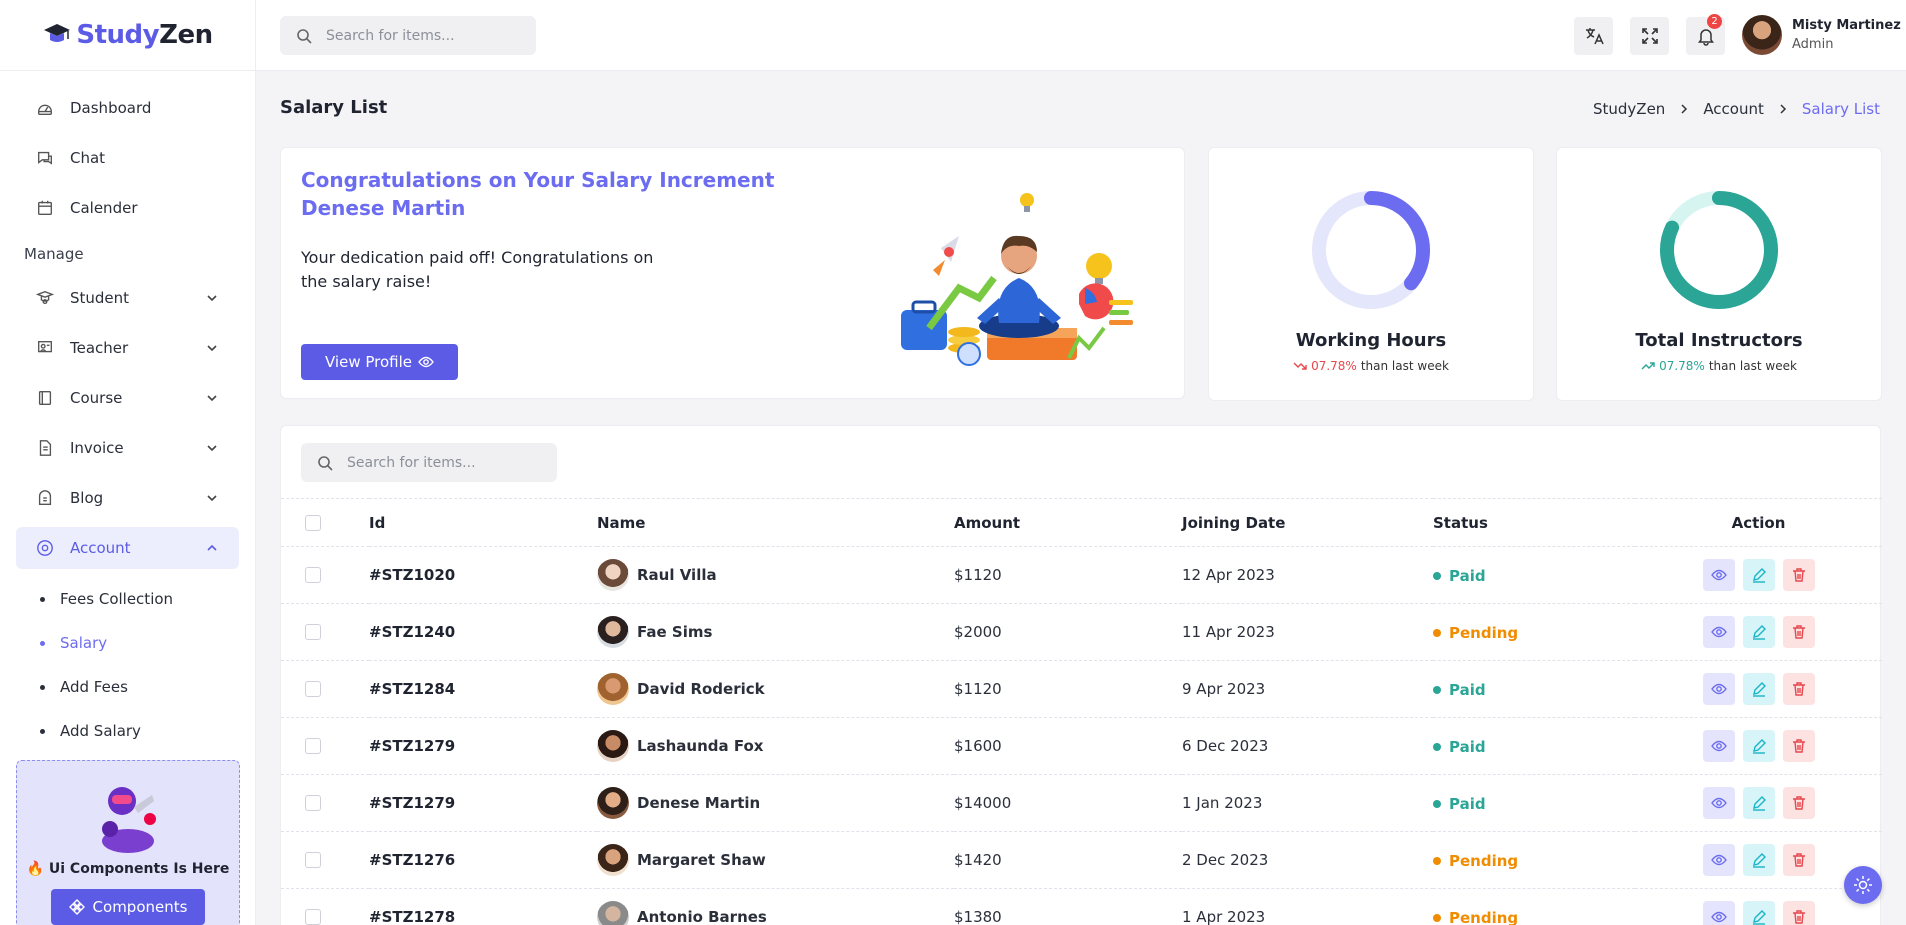 Image resolution: width=1906 pixels, height=925 pixels. Describe the element at coordinates (144, 35) in the screenshot. I see `brand-name: StudyZen` at that location.